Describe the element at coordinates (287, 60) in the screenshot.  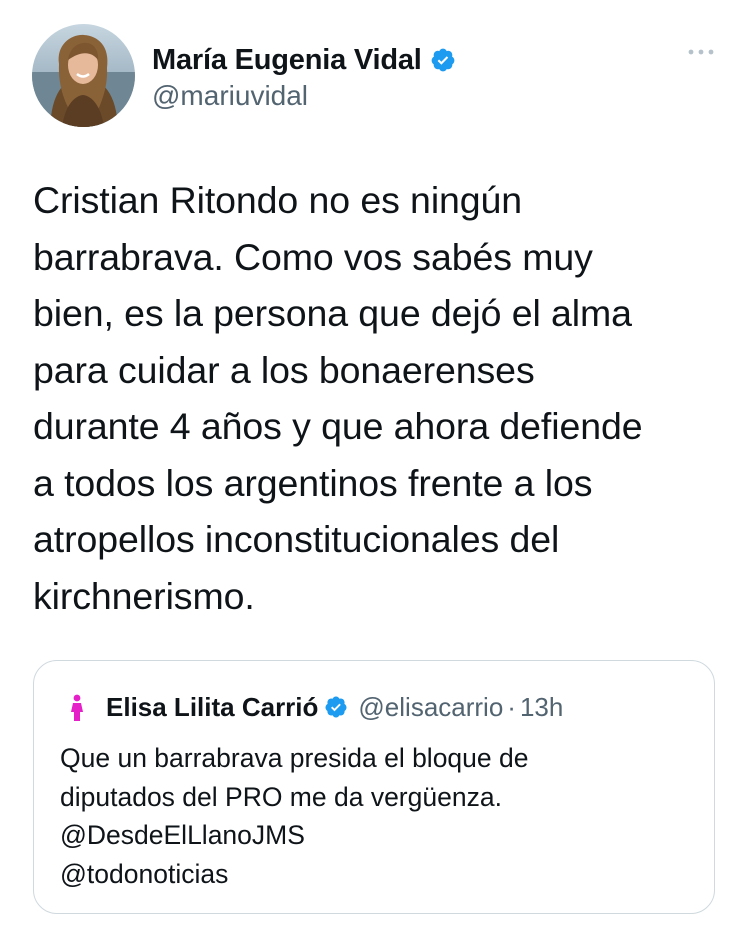
I see `author-display-name: María Eugenia Vidal` at that location.